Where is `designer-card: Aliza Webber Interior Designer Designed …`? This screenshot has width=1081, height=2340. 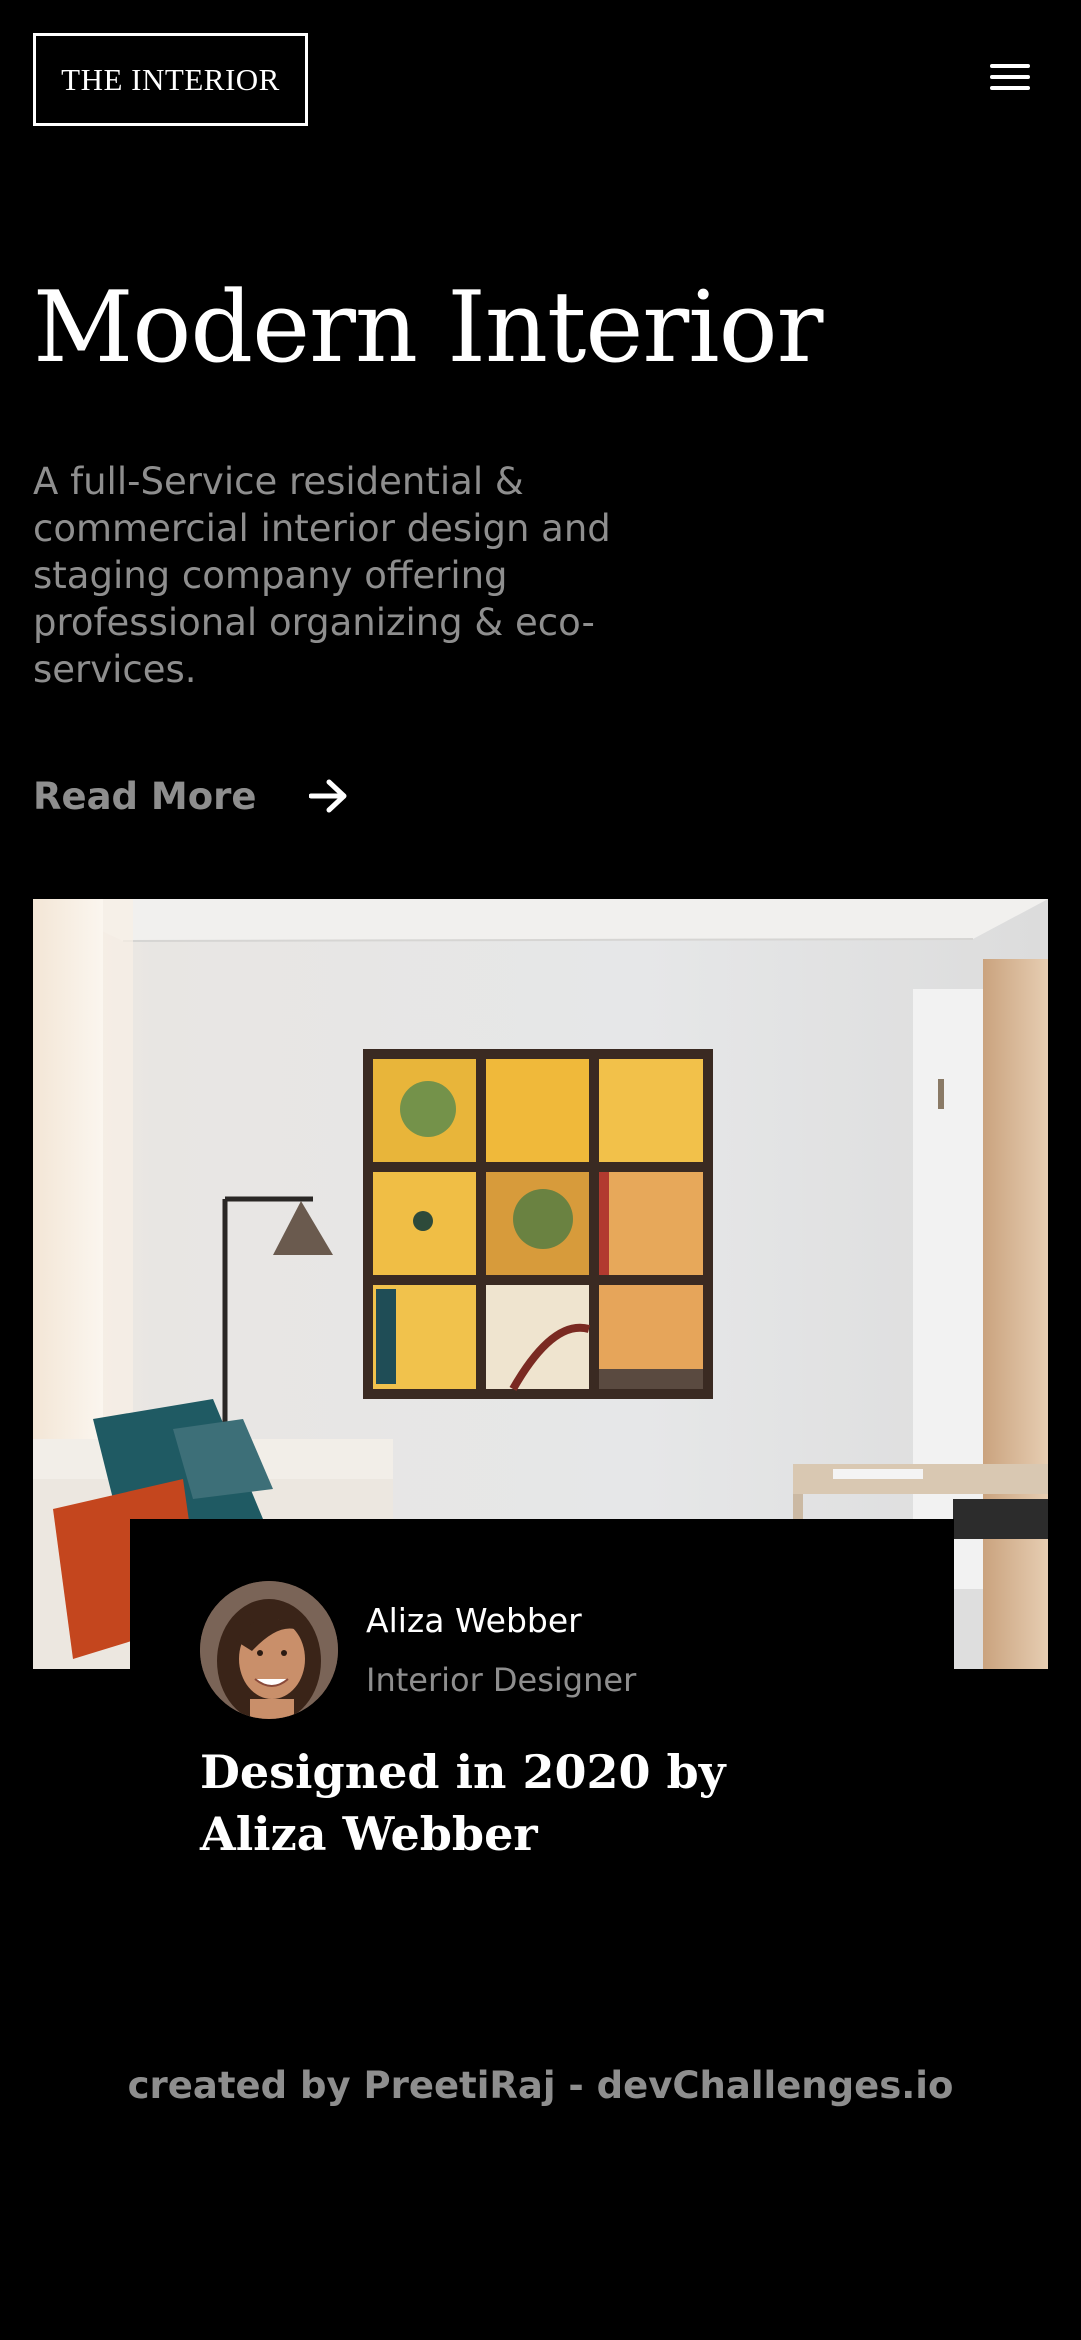
designer-card: Aliza Webber Interior Designer Designed … is located at coordinates (542, 1729).